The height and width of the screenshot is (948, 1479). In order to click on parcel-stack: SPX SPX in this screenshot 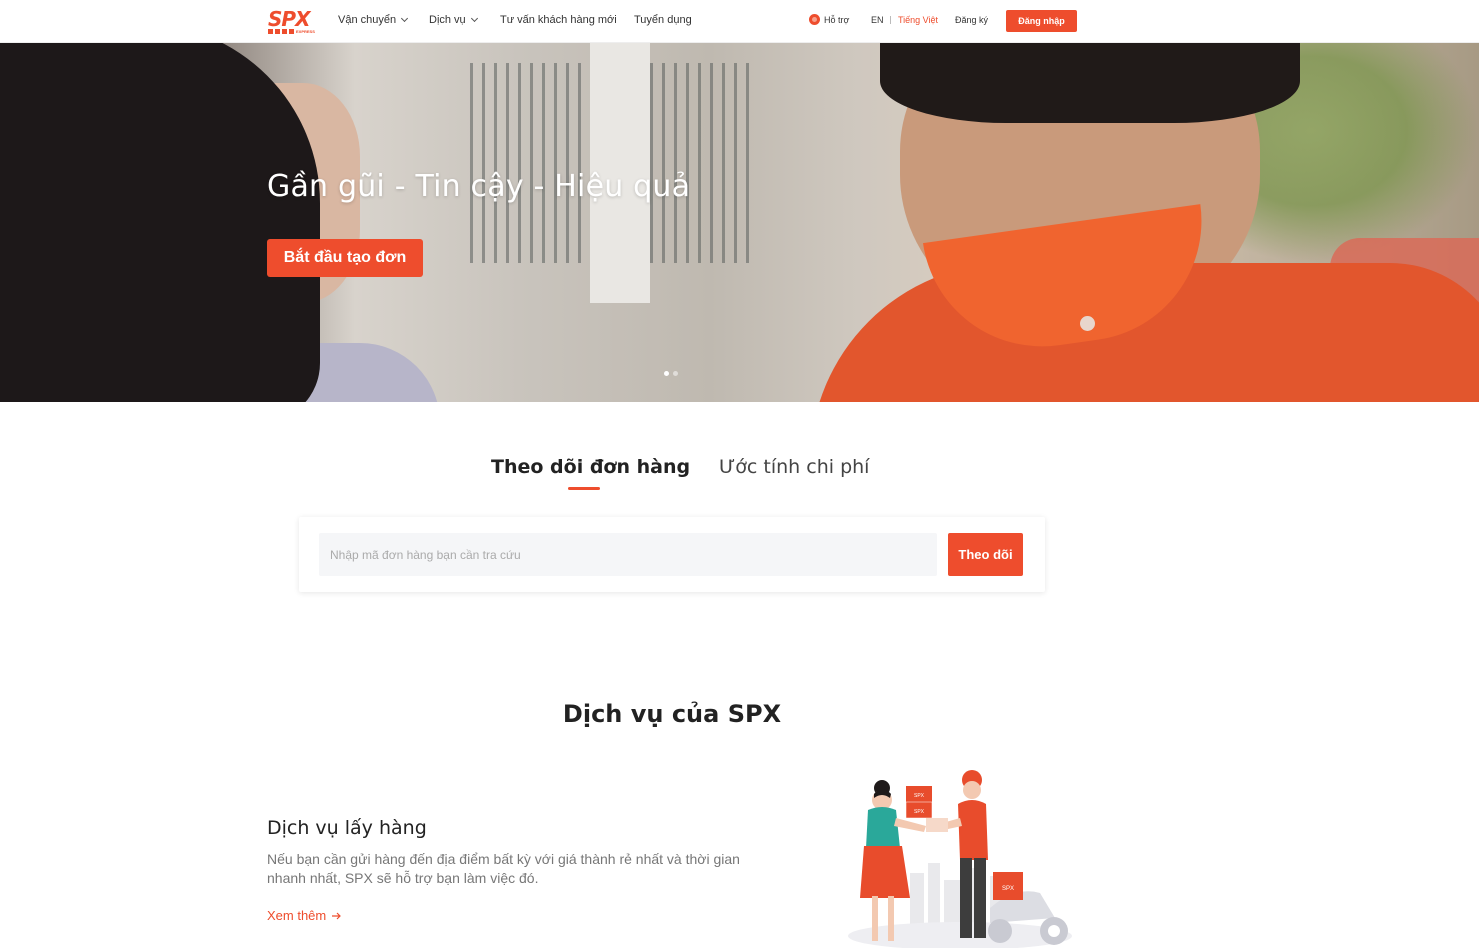, I will do `click(919, 802)`.